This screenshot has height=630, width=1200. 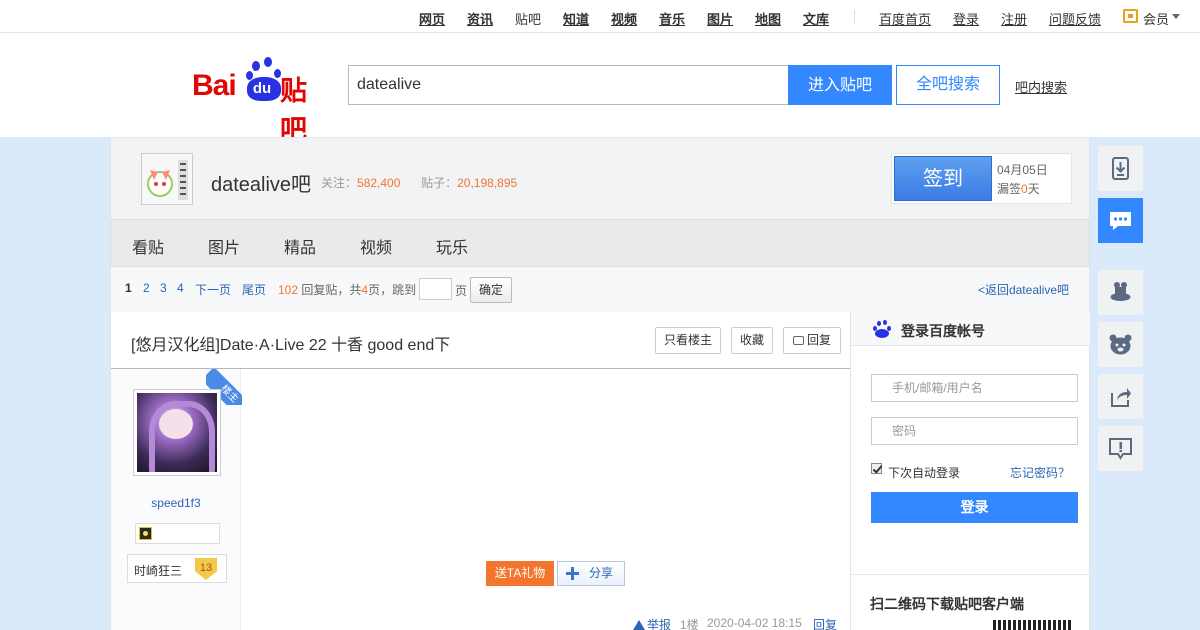 I want to click on warning-icon, so click(x=639, y=625).